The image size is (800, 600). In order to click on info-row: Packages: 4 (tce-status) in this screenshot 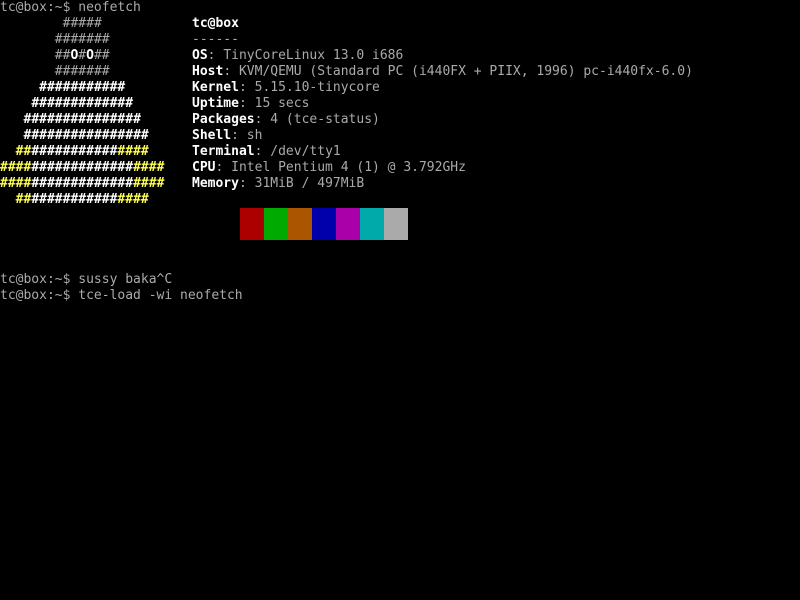, I will do `click(442, 120)`.